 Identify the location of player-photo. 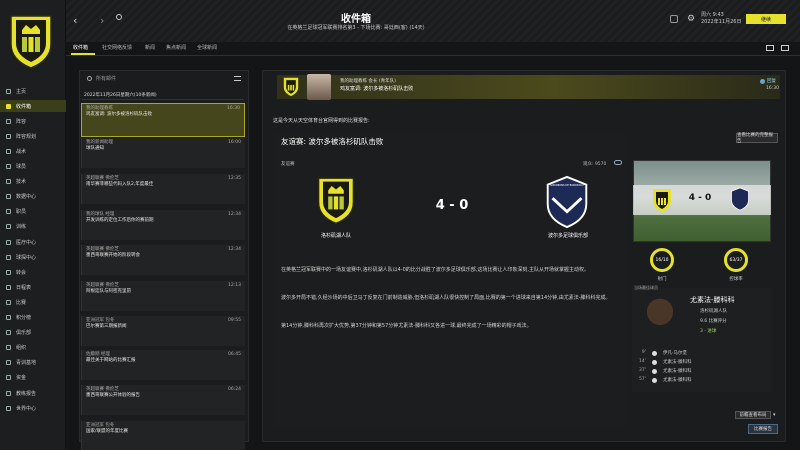
(660, 319).